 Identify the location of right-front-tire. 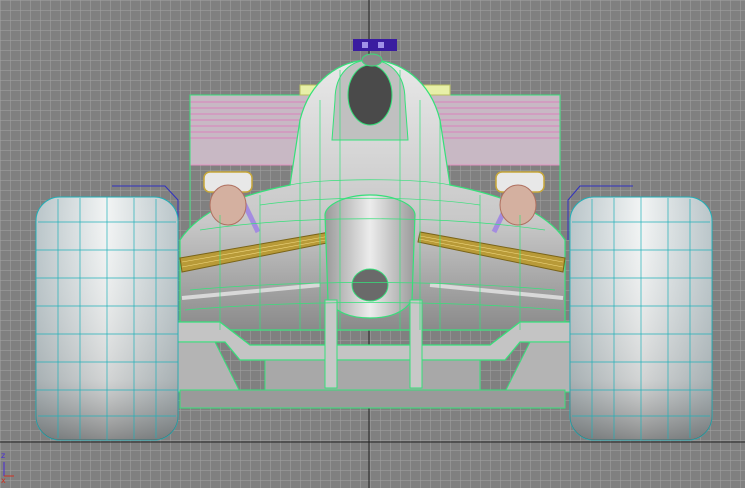
(641, 318).